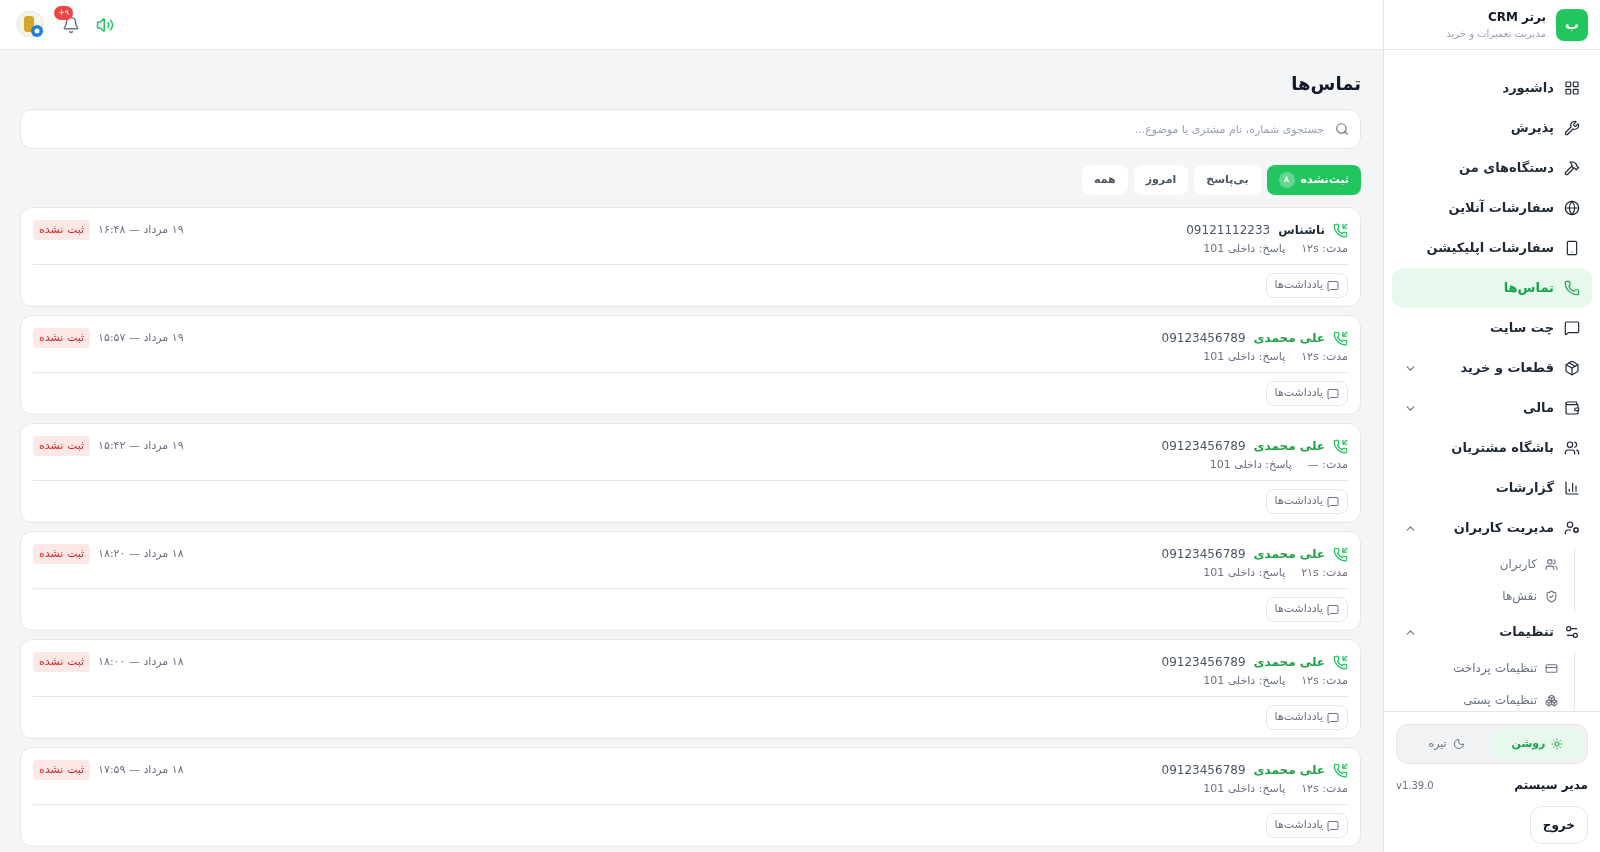 Image resolution: width=1600 pixels, height=852 pixels. I want to click on chat-icon, so click(1572, 328).